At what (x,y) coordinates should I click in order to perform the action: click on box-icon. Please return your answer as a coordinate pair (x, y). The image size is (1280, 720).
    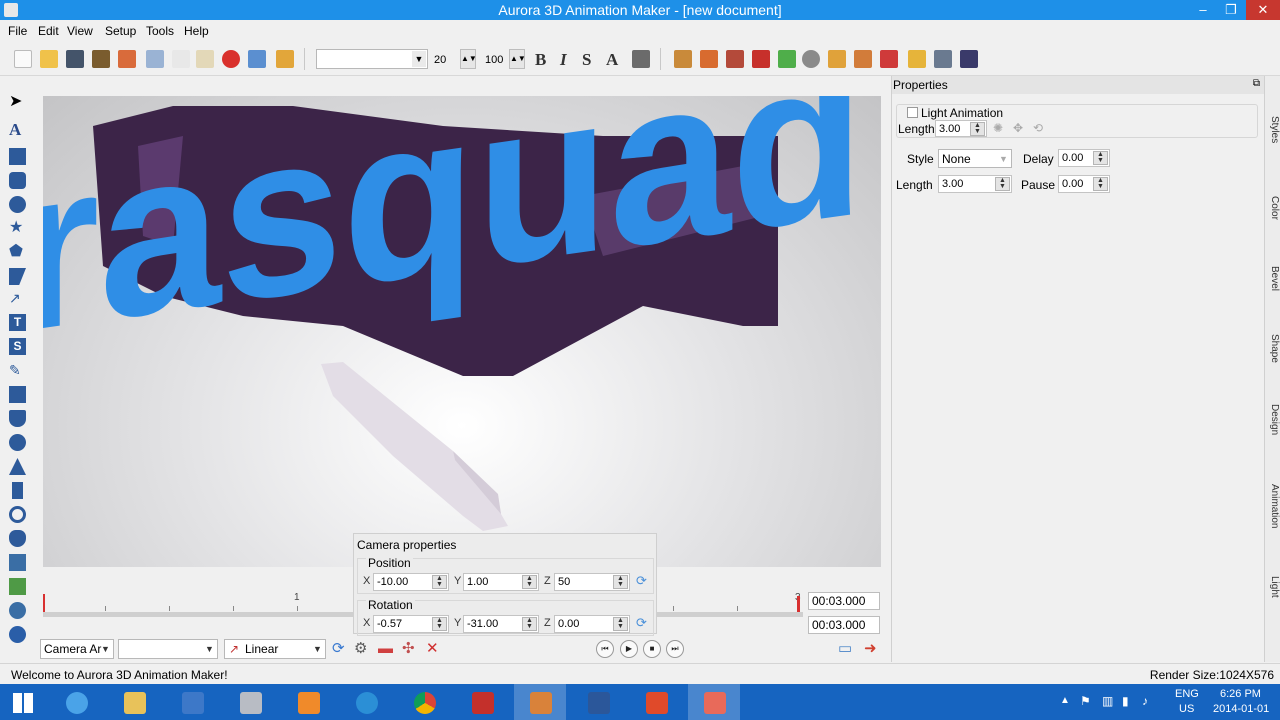
    Looking at the image, I should click on (17, 394).